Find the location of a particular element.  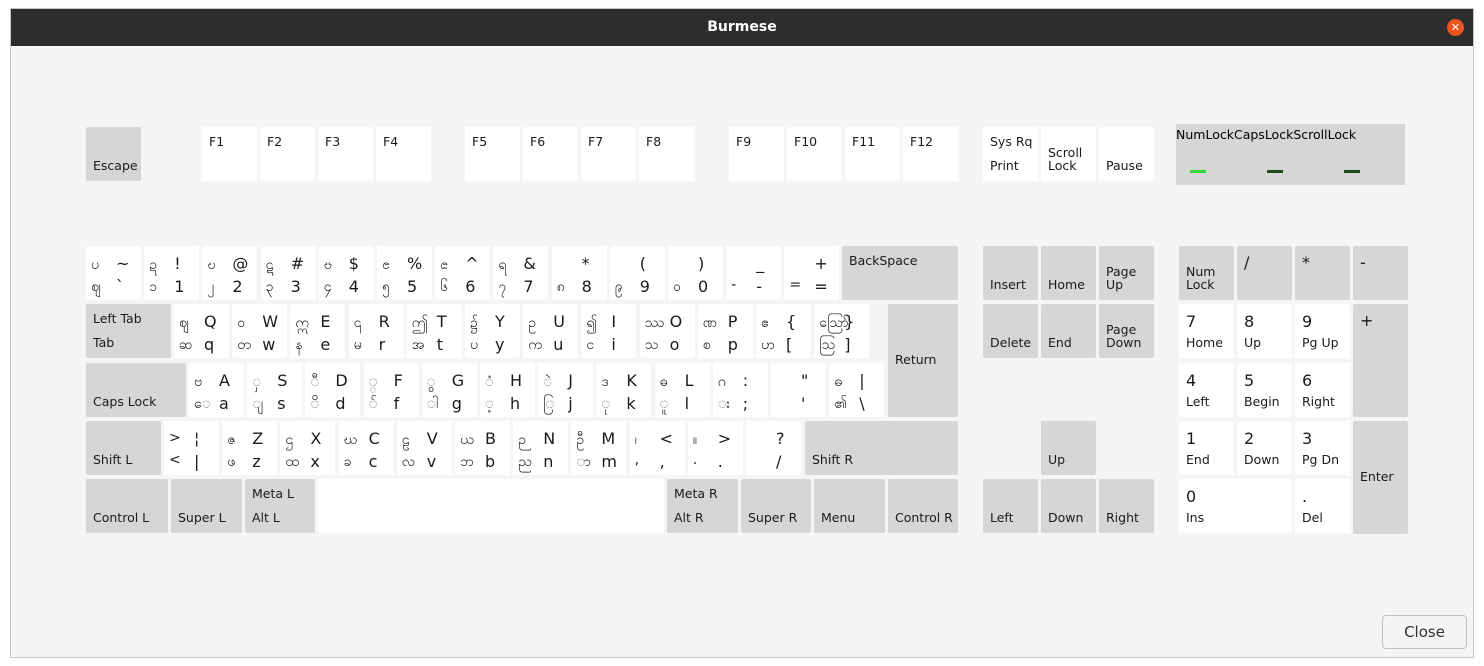

key-5: ၔ% ၅ 5 is located at coordinates (404, 273).